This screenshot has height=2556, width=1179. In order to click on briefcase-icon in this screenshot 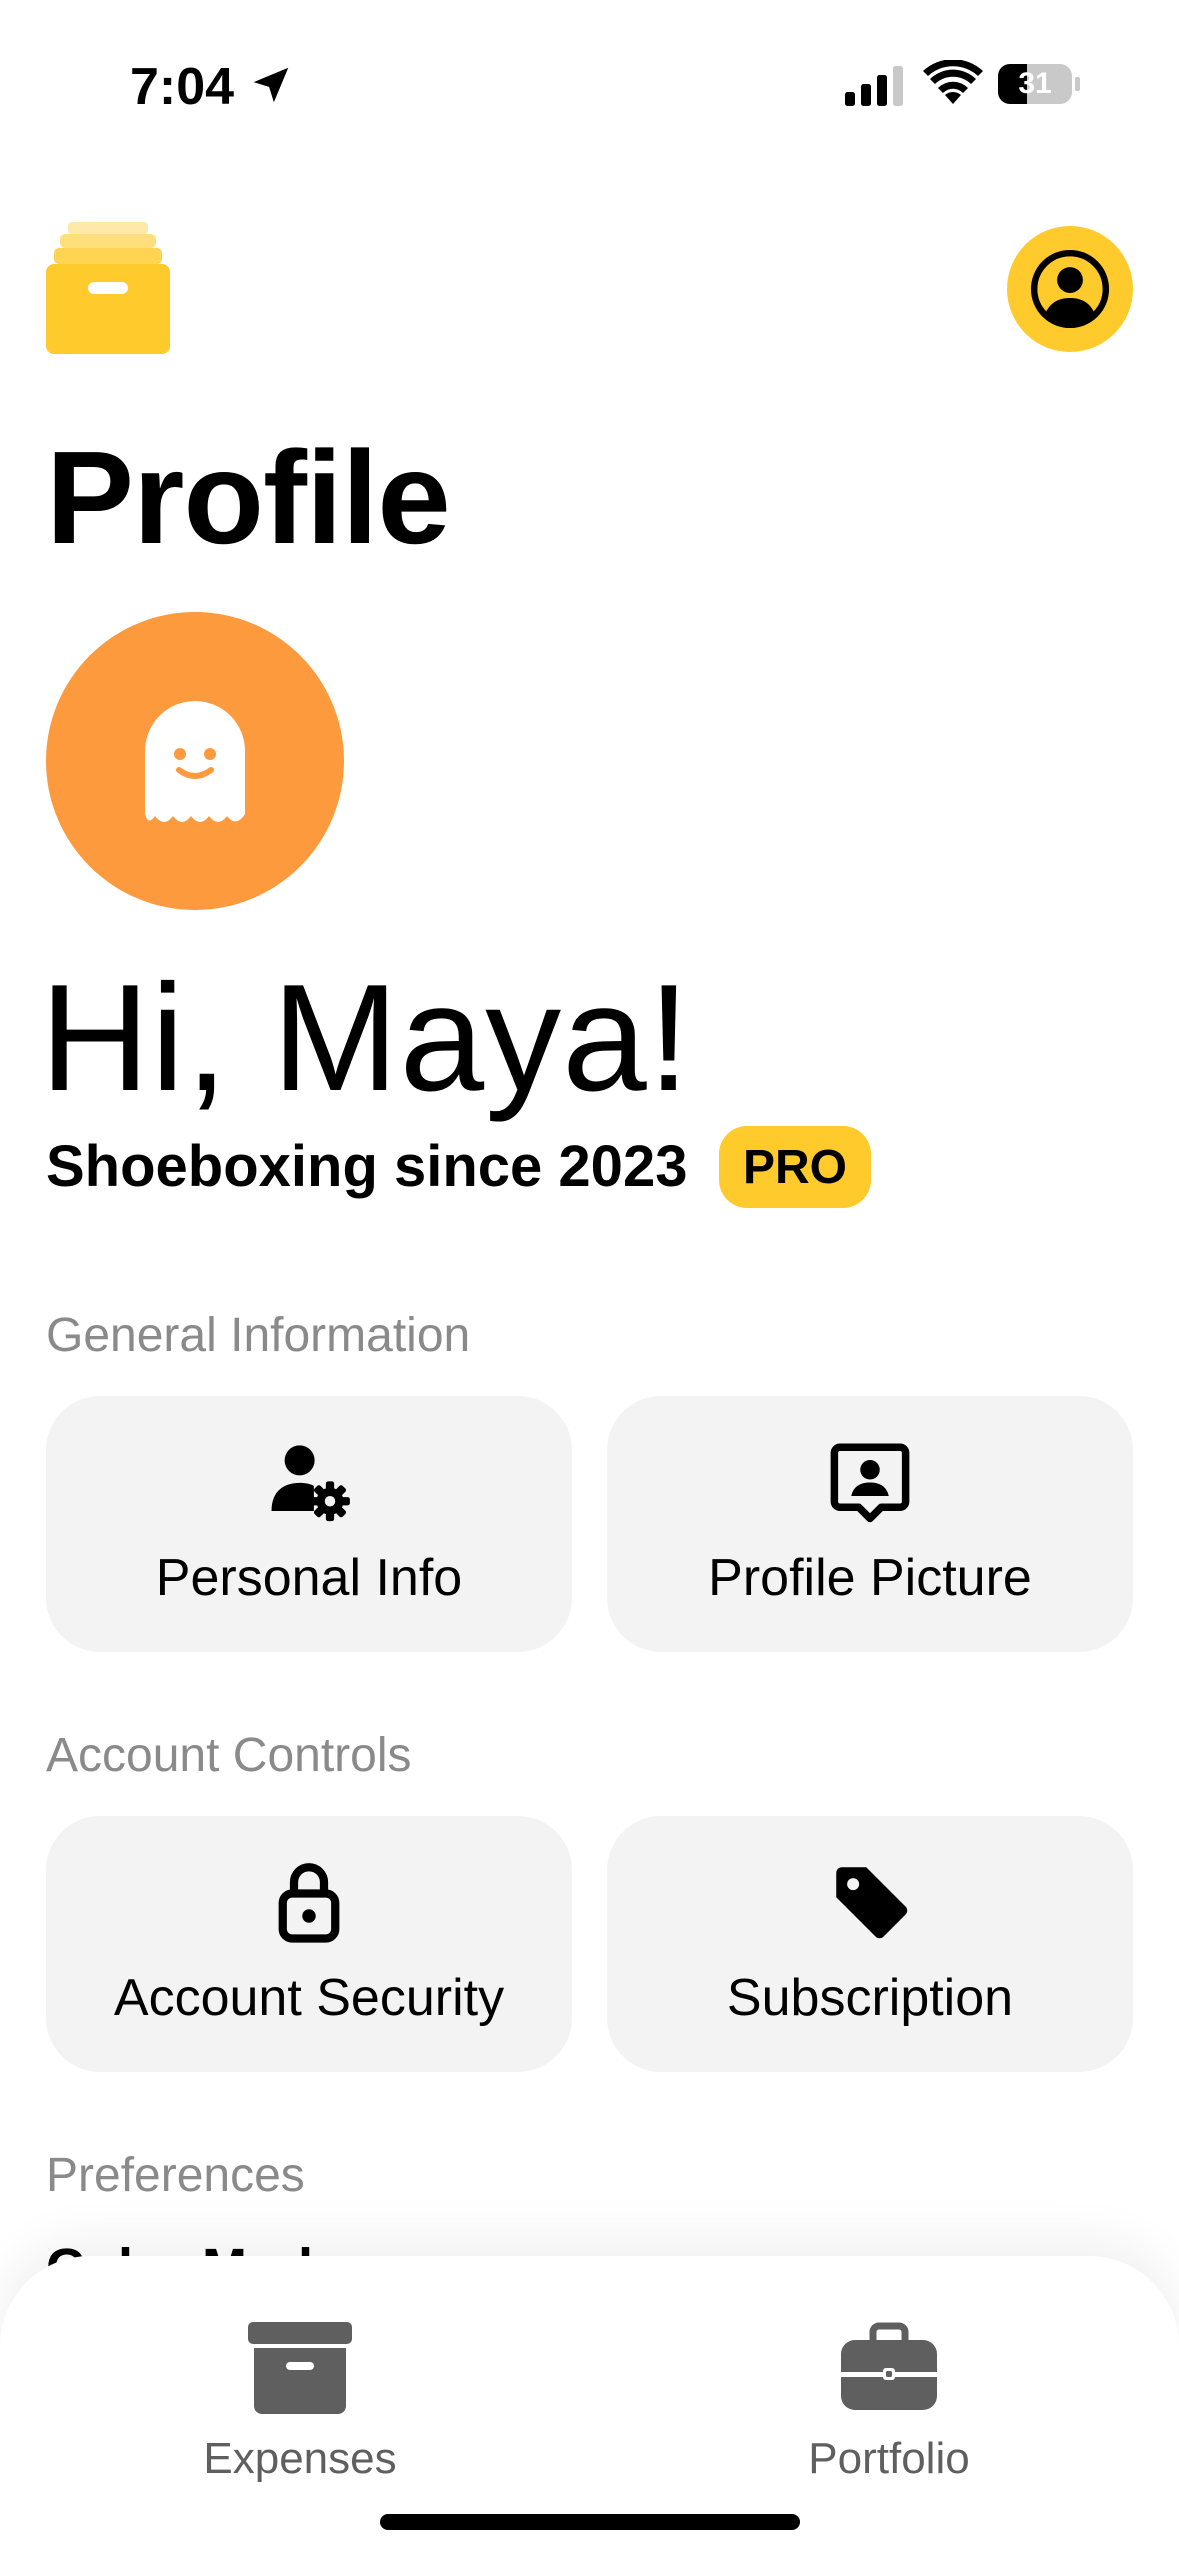, I will do `click(889, 2366)`.